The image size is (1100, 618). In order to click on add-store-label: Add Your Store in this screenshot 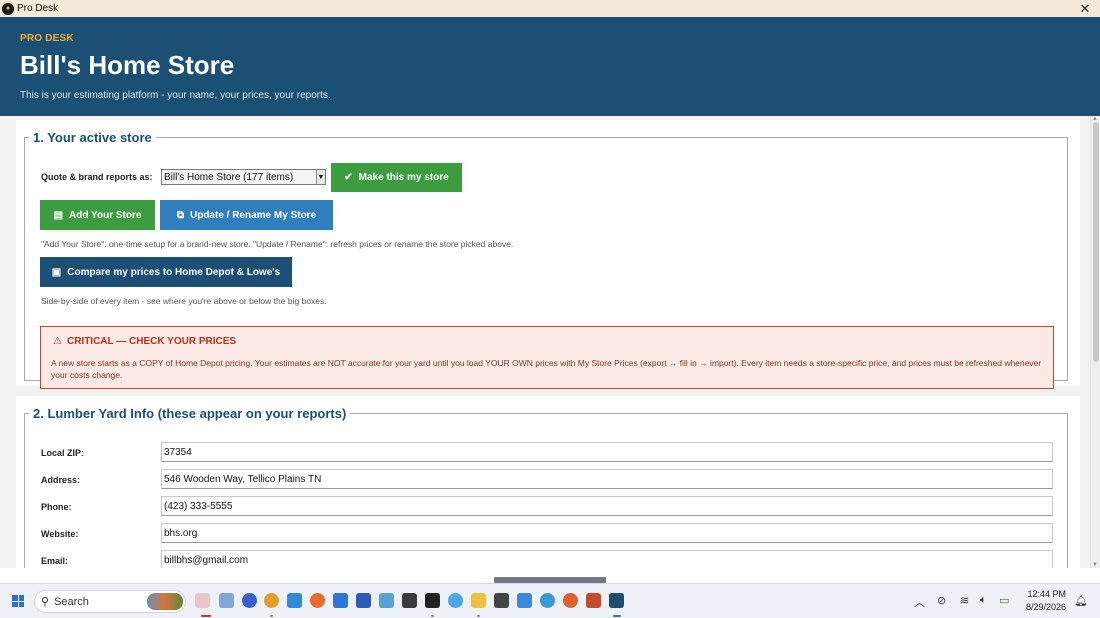, I will do `click(105, 215)`.